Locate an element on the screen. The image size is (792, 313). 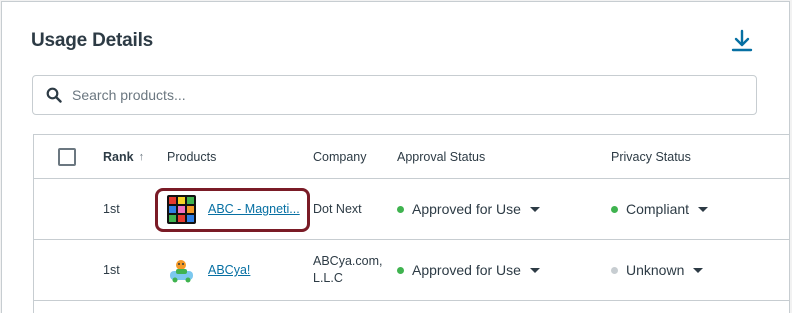
search-input is located at coordinates (392, 95).